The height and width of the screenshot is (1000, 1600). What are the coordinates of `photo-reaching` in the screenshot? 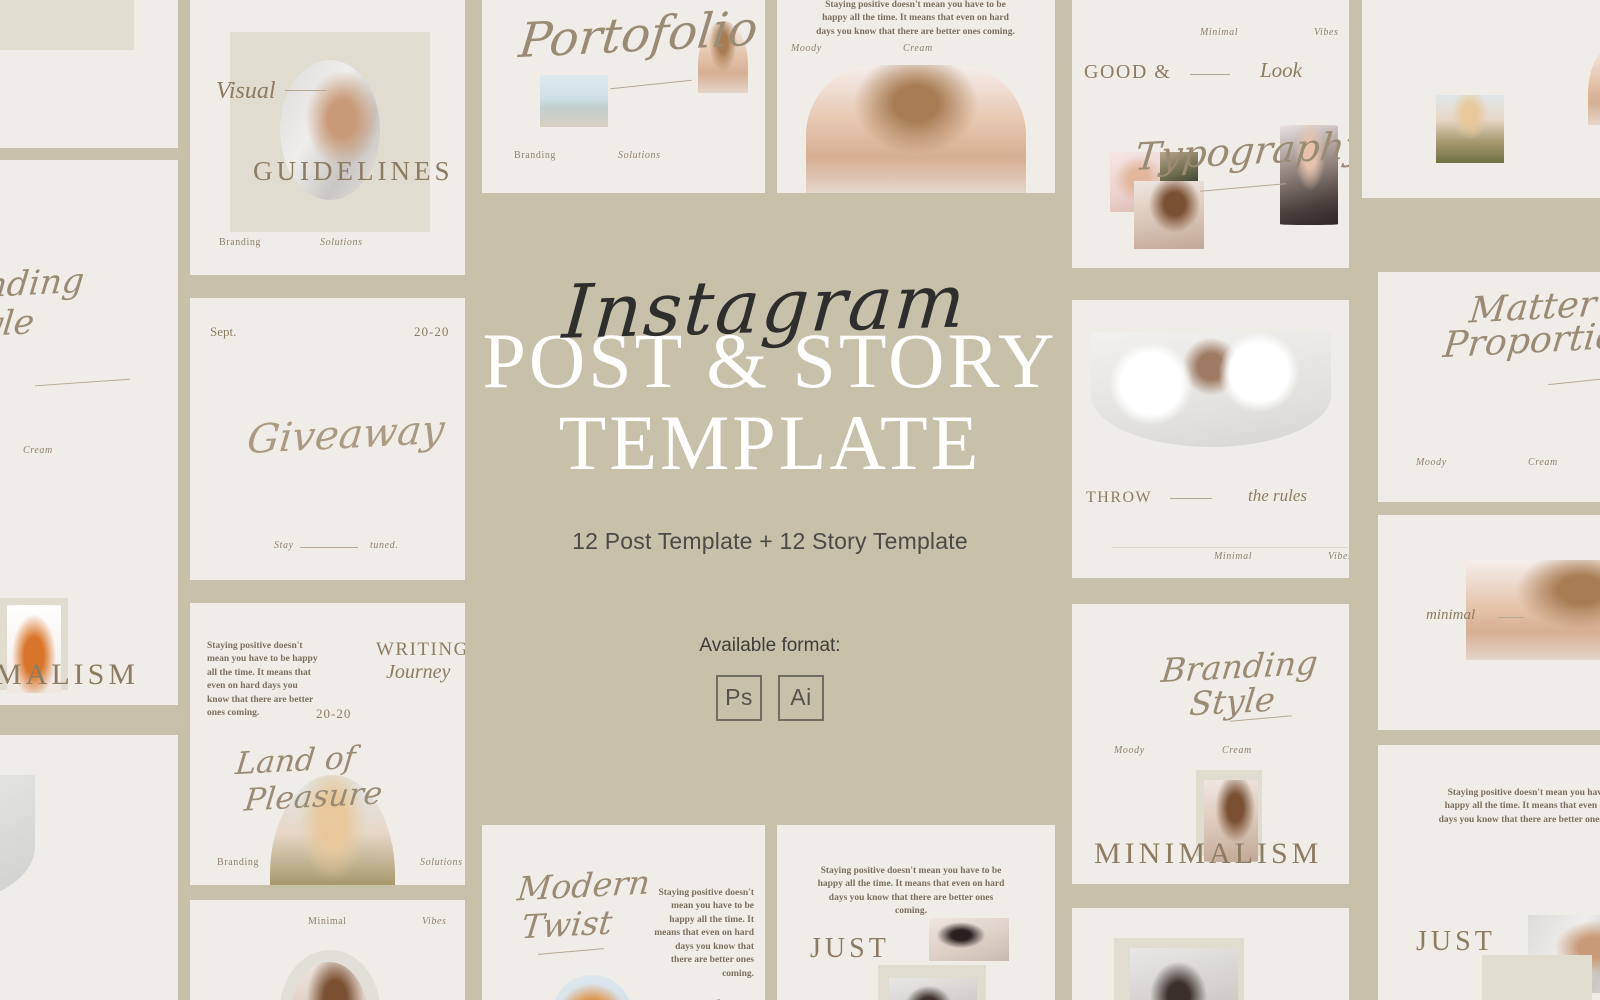 It's located at (969, 939).